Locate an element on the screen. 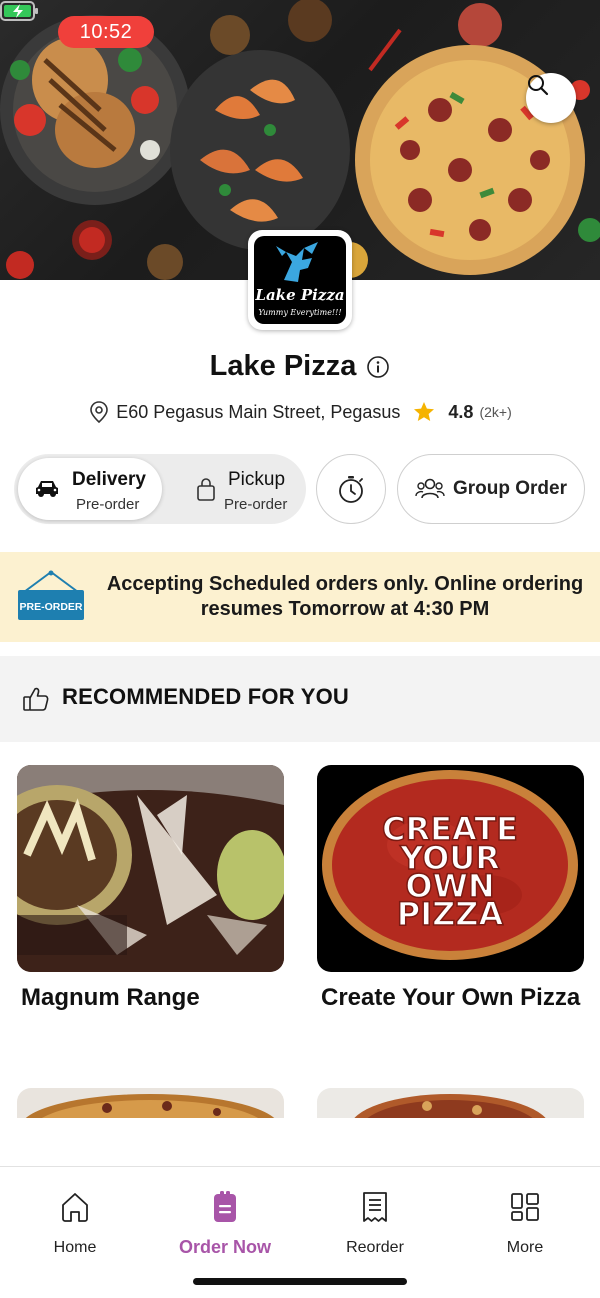 This screenshot has height=1298, width=600. delivery-label: Delivery is located at coordinates (109, 479).